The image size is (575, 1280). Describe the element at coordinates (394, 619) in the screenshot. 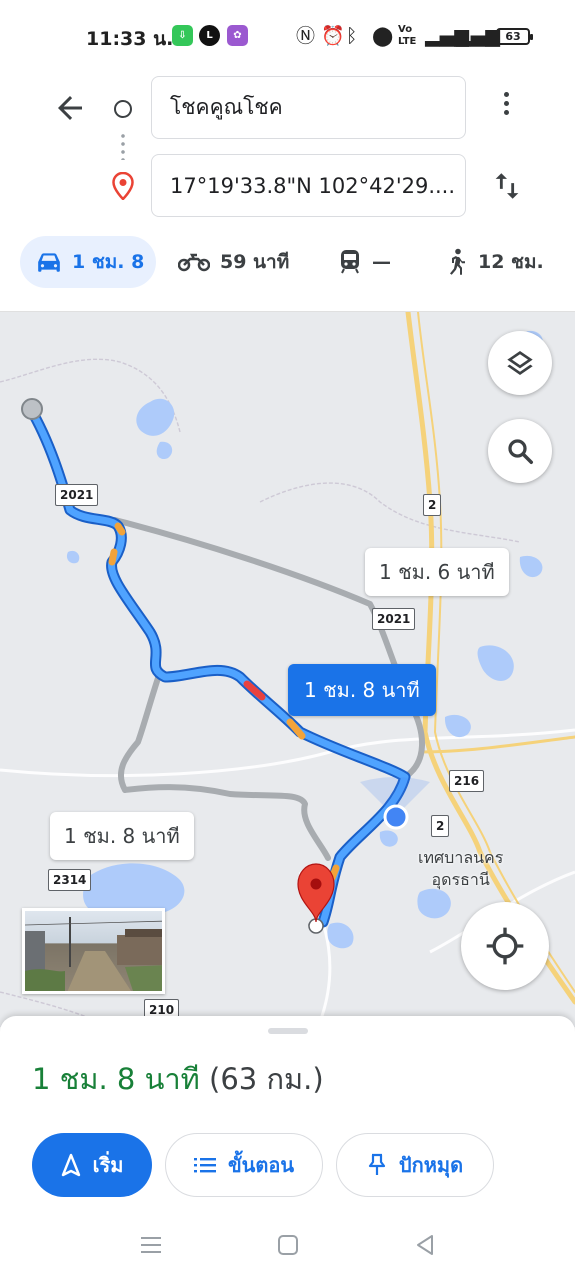

I see `road-shield-2021-east: 2021` at that location.